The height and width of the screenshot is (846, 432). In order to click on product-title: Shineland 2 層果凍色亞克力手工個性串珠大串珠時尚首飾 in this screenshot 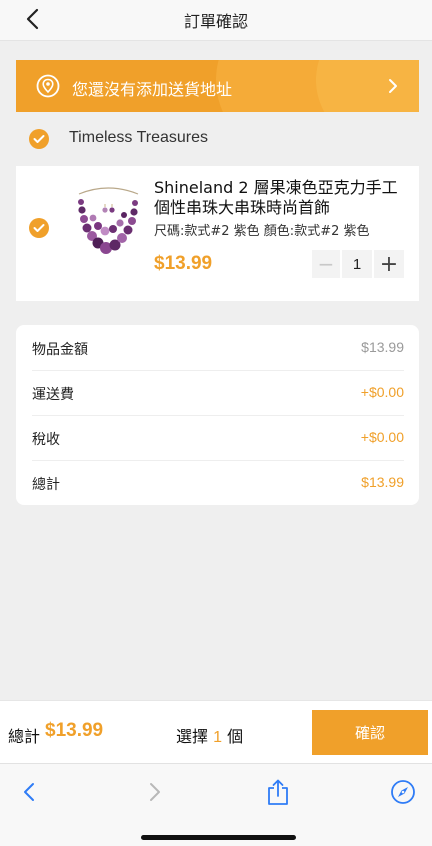, I will do `click(281, 198)`.